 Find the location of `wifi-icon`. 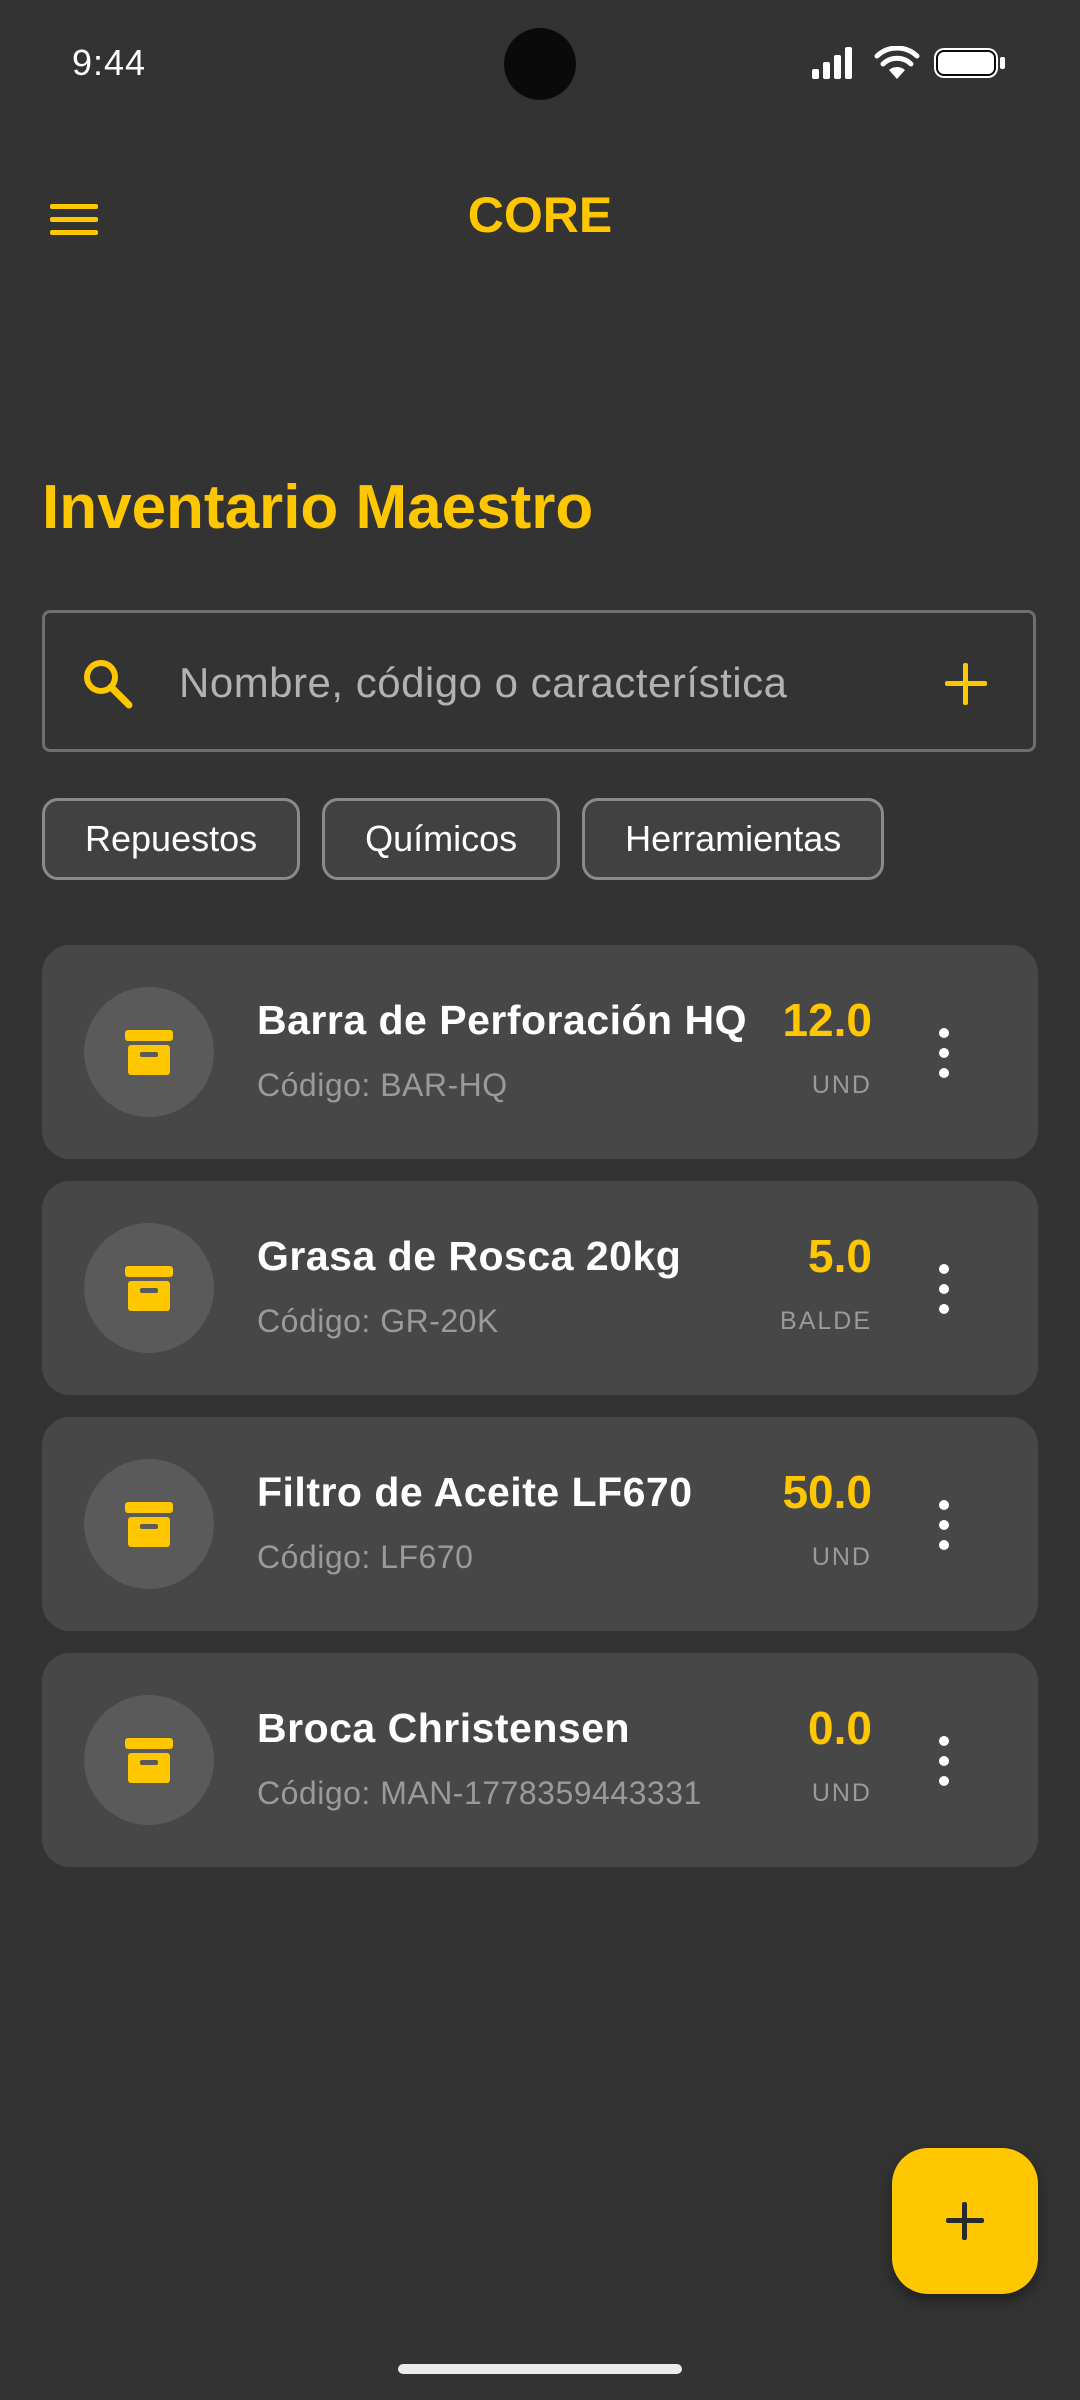

wifi-icon is located at coordinates (897, 62).